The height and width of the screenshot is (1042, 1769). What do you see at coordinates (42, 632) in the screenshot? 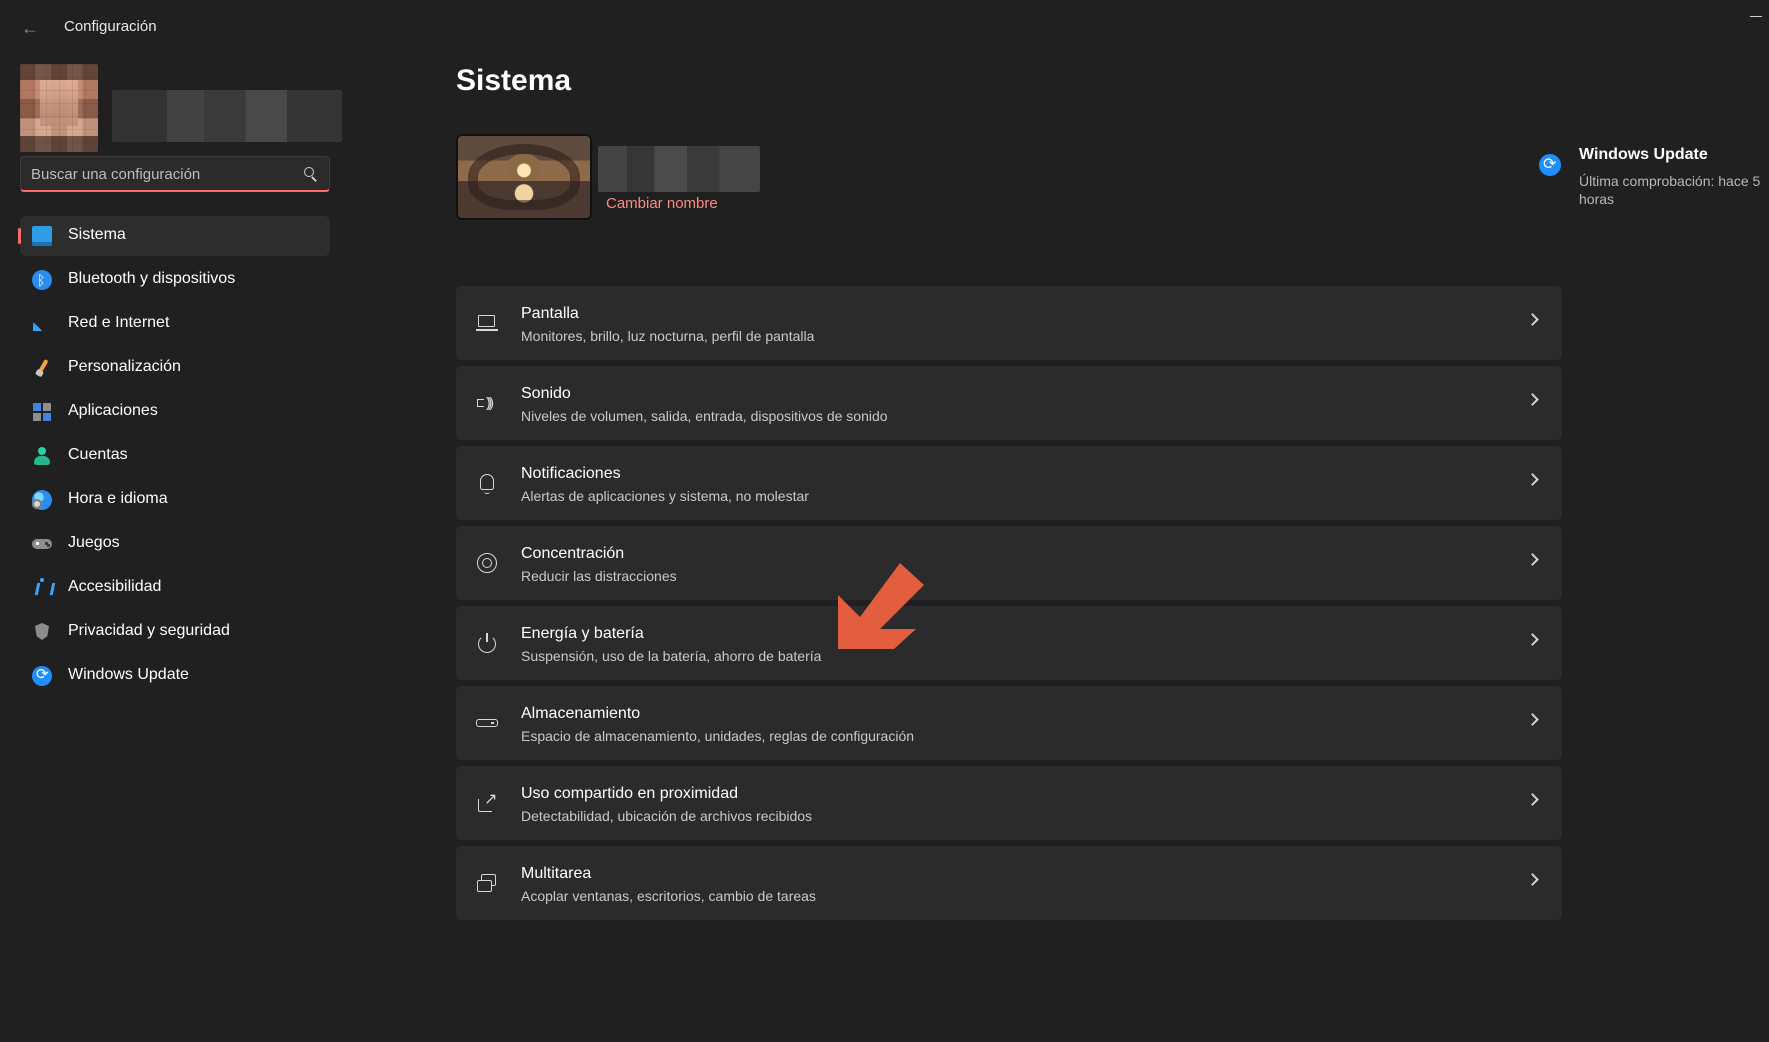
I see `shield-icon` at bounding box center [42, 632].